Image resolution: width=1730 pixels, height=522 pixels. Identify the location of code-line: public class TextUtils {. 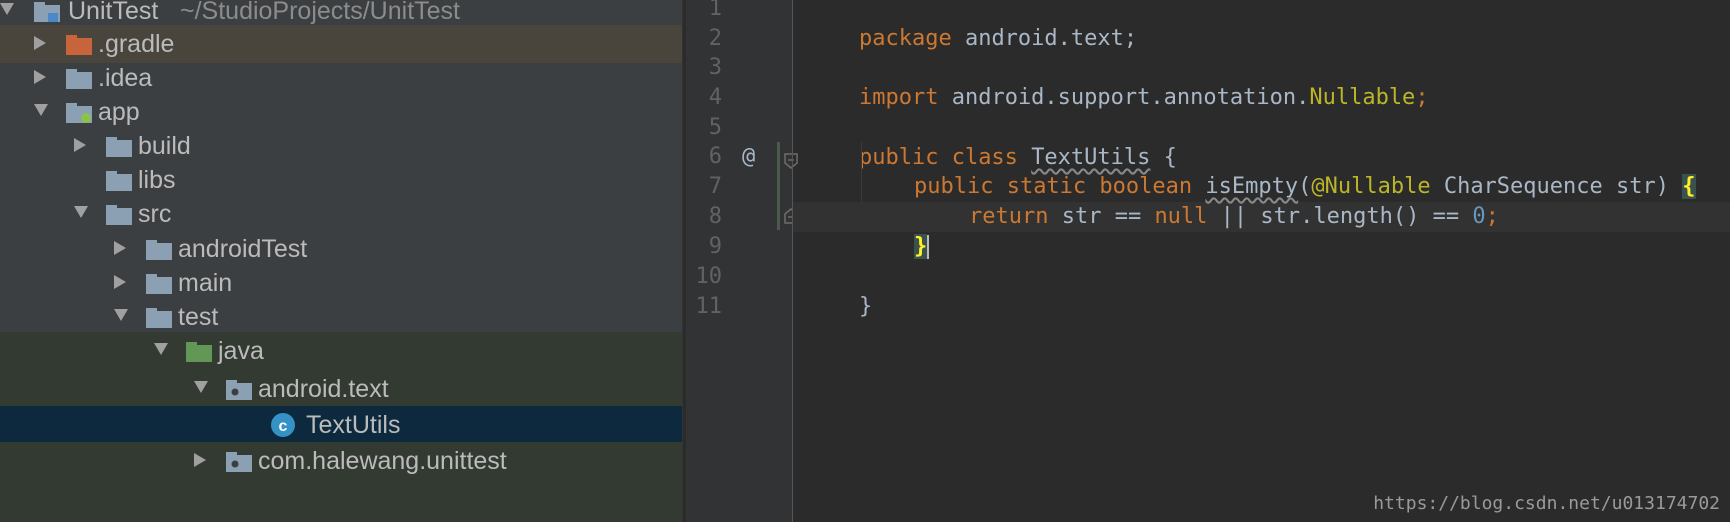
(991, 141).